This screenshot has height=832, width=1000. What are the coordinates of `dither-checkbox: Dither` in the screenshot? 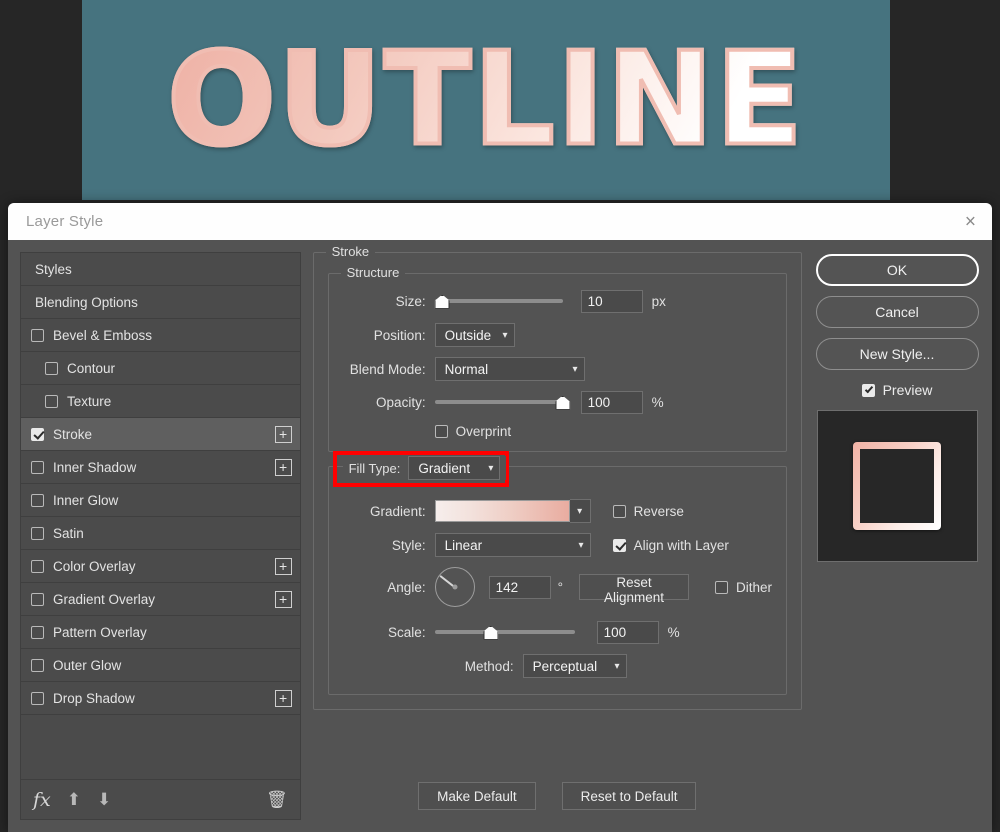 It's located at (743, 587).